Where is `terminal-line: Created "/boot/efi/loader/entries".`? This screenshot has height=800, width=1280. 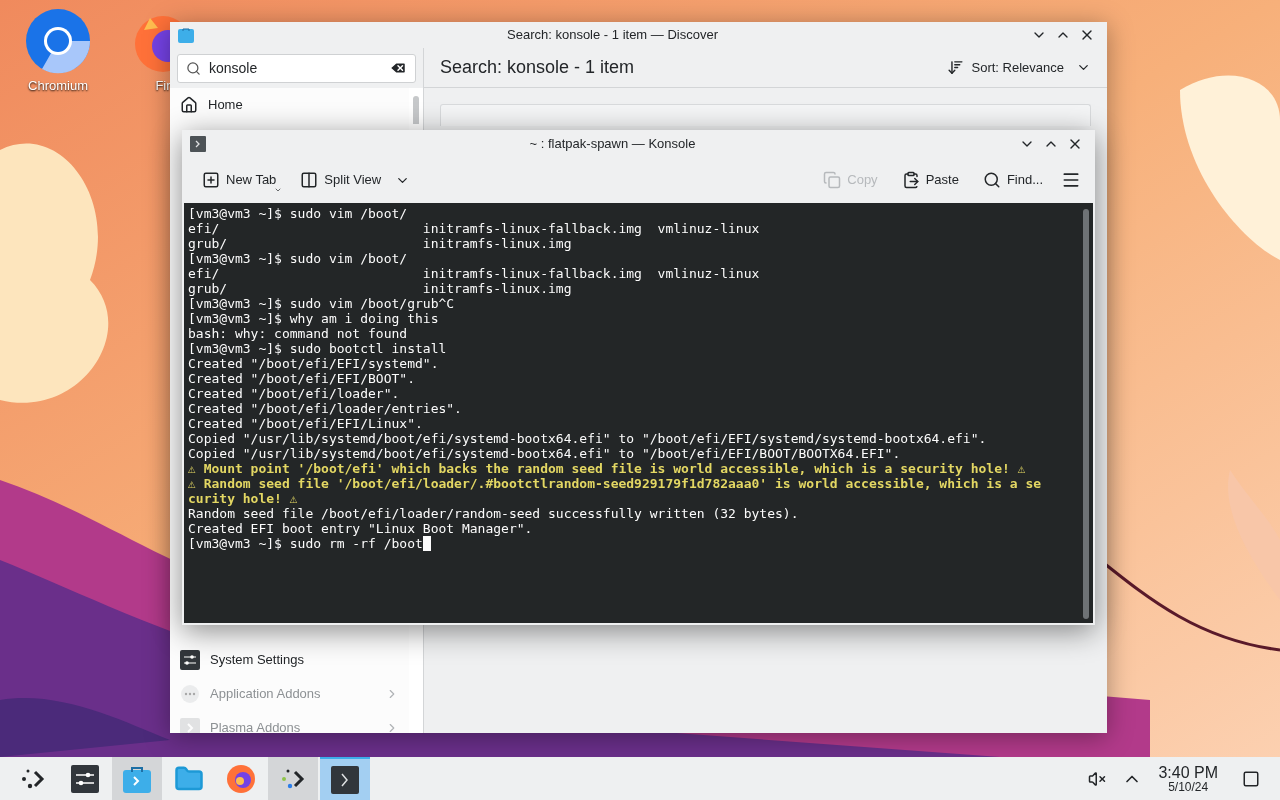 terminal-line: Created "/boot/efi/loader/entries". is located at coordinates (325, 408).